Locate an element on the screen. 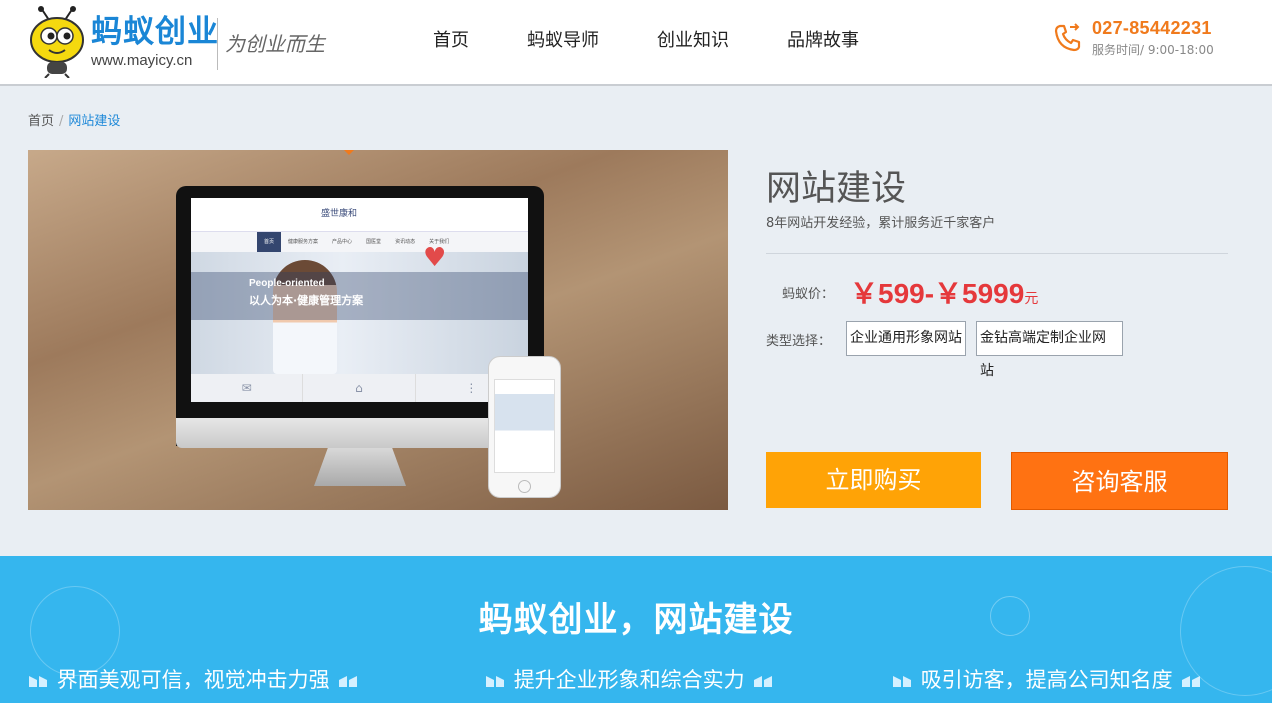 The height and width of the screenshot is (703, 1272). logo: 蚂蚁创业 www.mayicy.cn 为创业而生 is located at coordinates (187, 42).